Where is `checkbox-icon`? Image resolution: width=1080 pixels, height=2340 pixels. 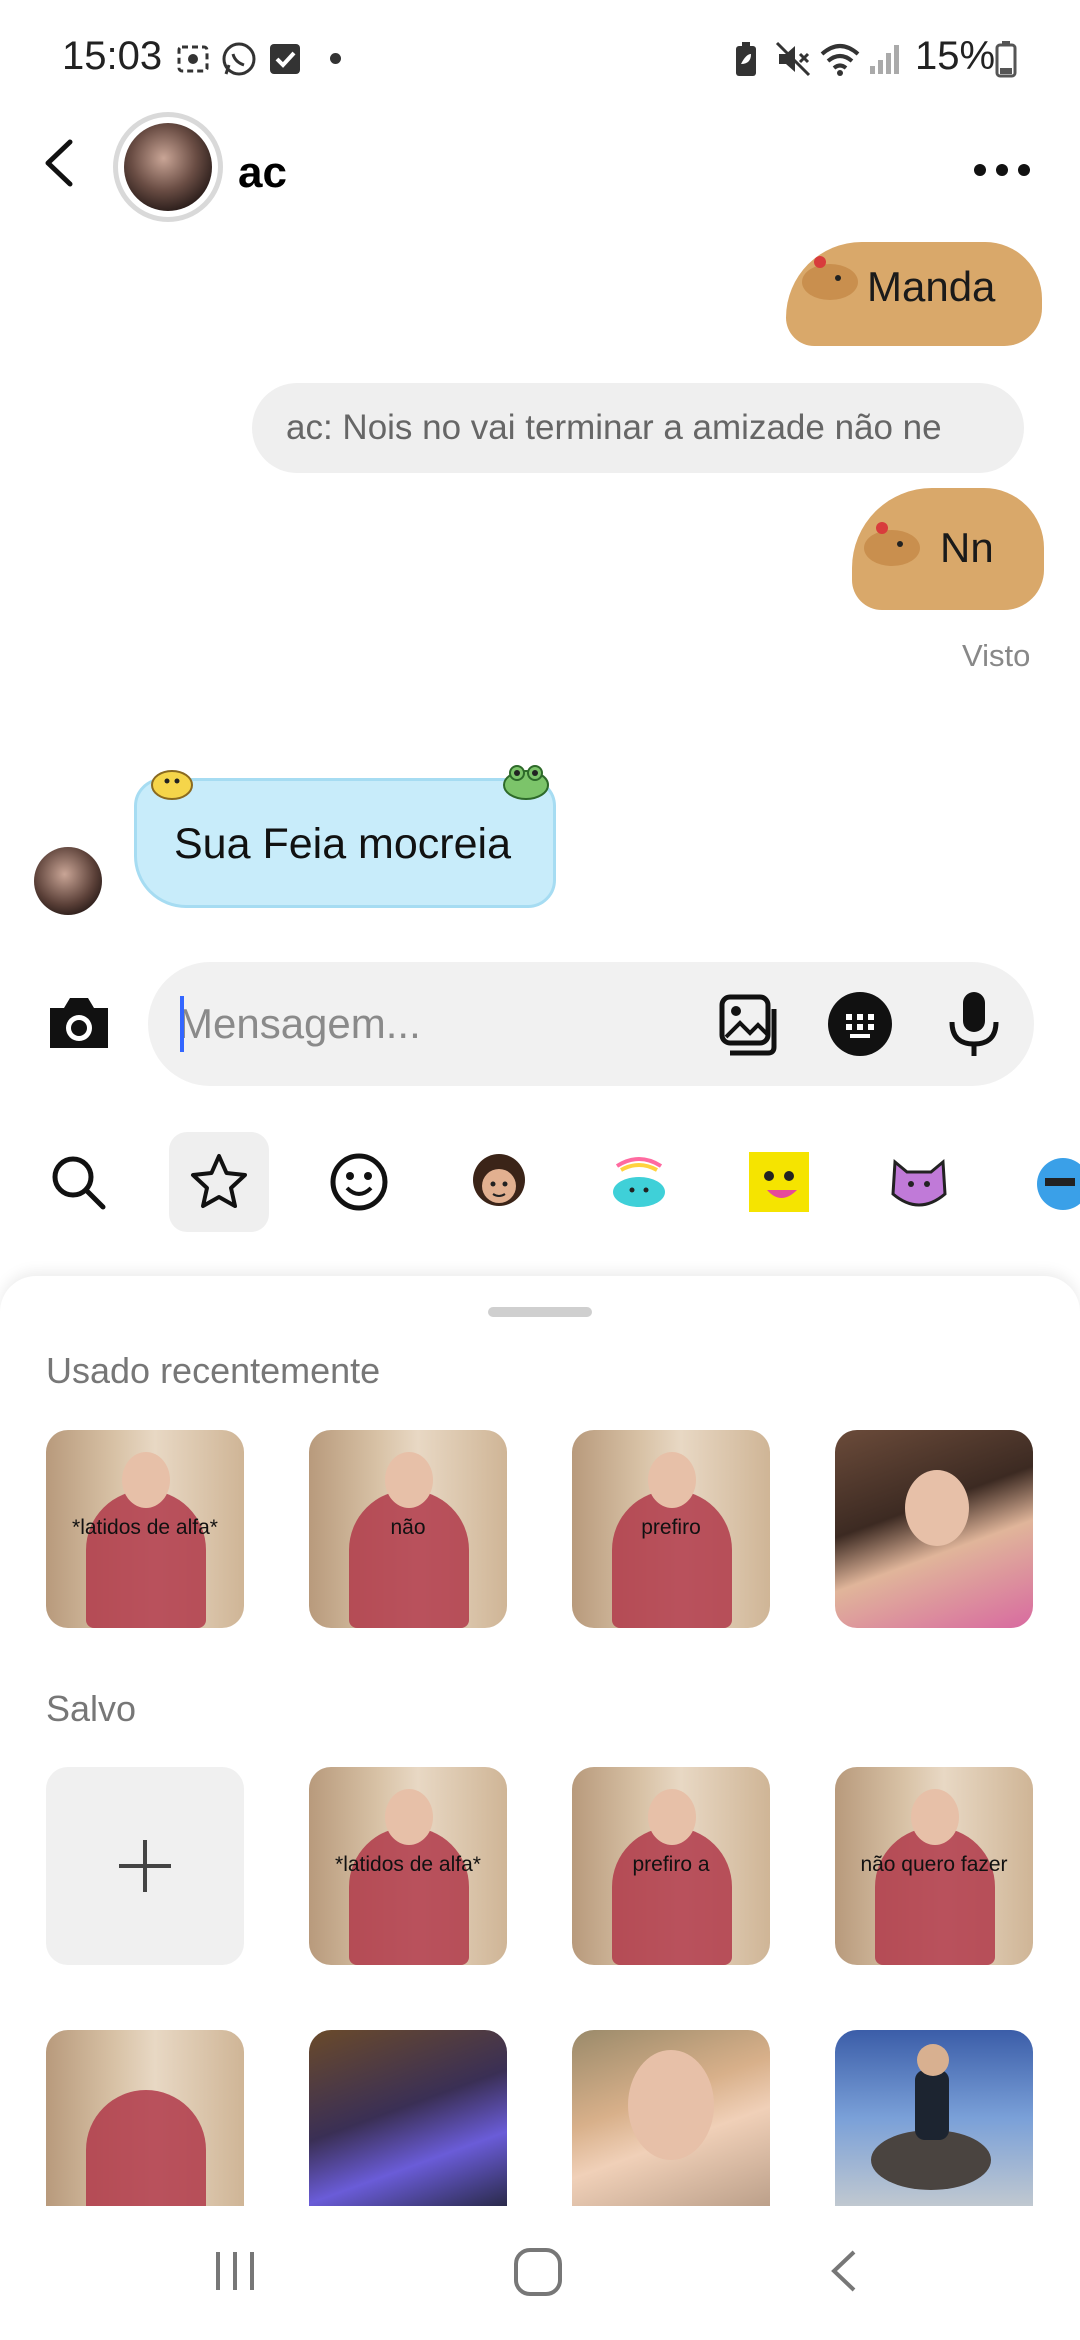 checkbox-icon is located at coordinates (285, 61).